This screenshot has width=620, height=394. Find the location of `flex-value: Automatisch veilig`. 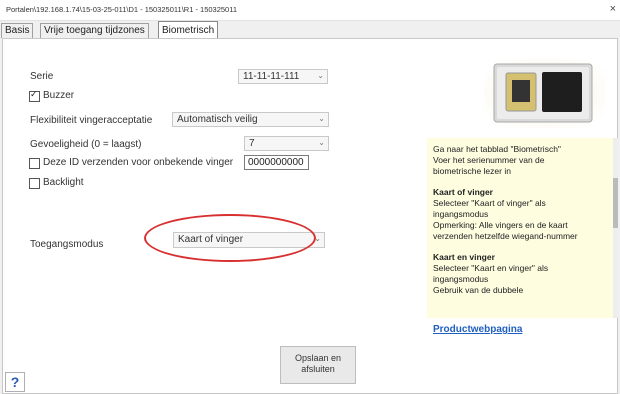

flex-value: Automatisch veilig is located at coordinates (217, 119).